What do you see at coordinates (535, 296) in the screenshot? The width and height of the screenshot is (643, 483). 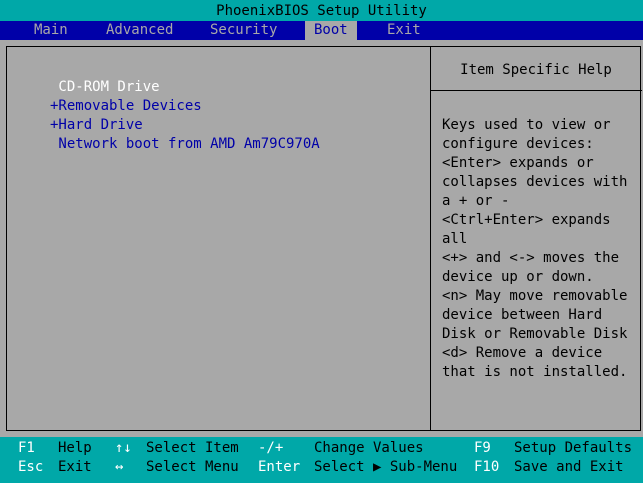 I see `help-line: <n> May move removable` at bounding box center [535, 296].